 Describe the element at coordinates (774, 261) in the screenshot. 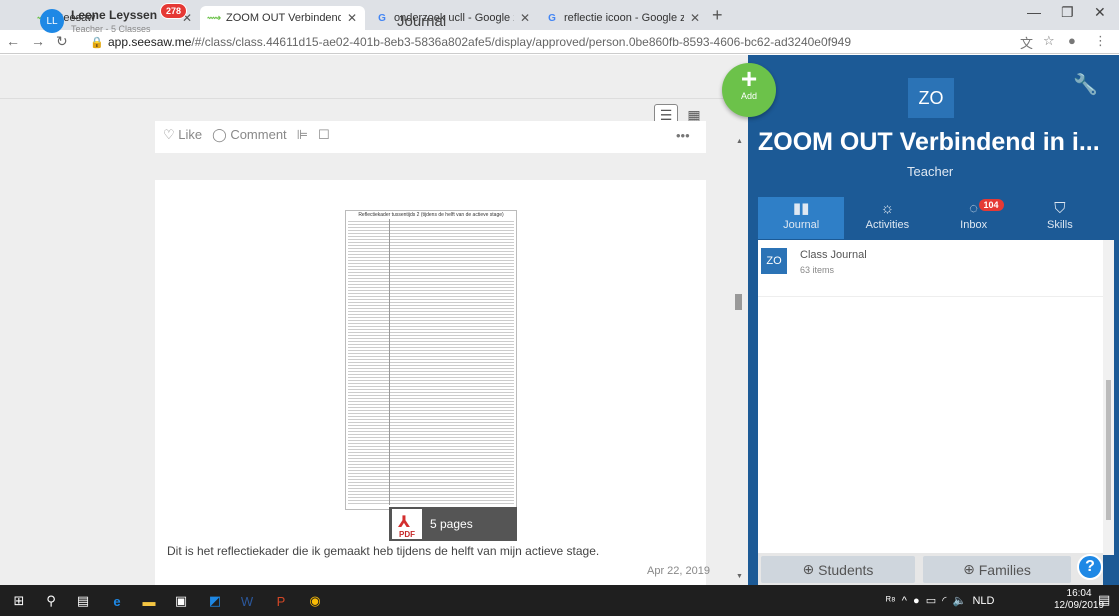

I see `list-item-avatar: ZO` at that location.